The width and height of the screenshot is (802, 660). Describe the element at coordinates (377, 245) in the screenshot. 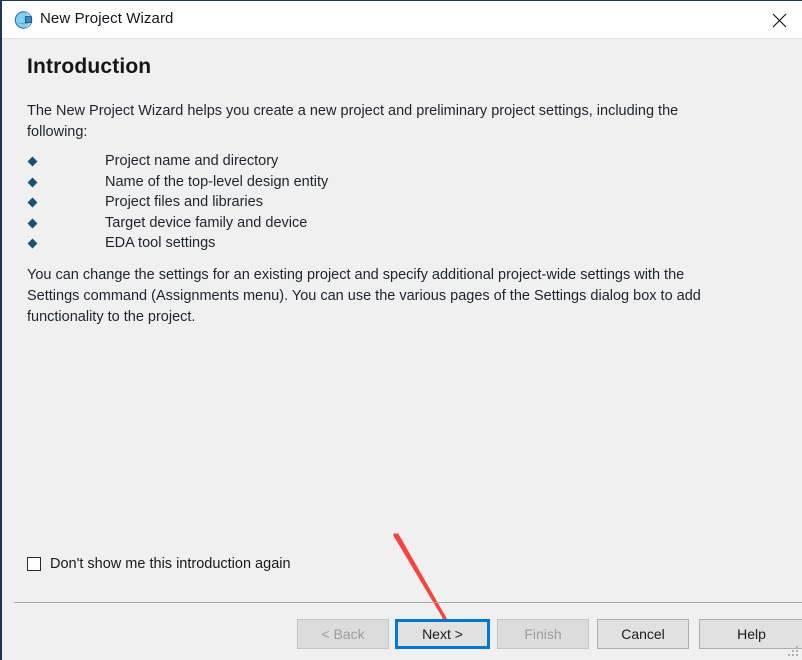

I see `list-item: EDA tool settings` at that location.